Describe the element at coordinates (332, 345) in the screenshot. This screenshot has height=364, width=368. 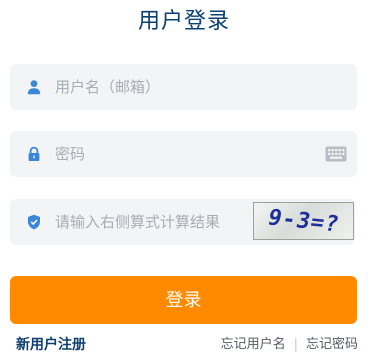
I see `forgot-password-link: 忘记密码` at that location.